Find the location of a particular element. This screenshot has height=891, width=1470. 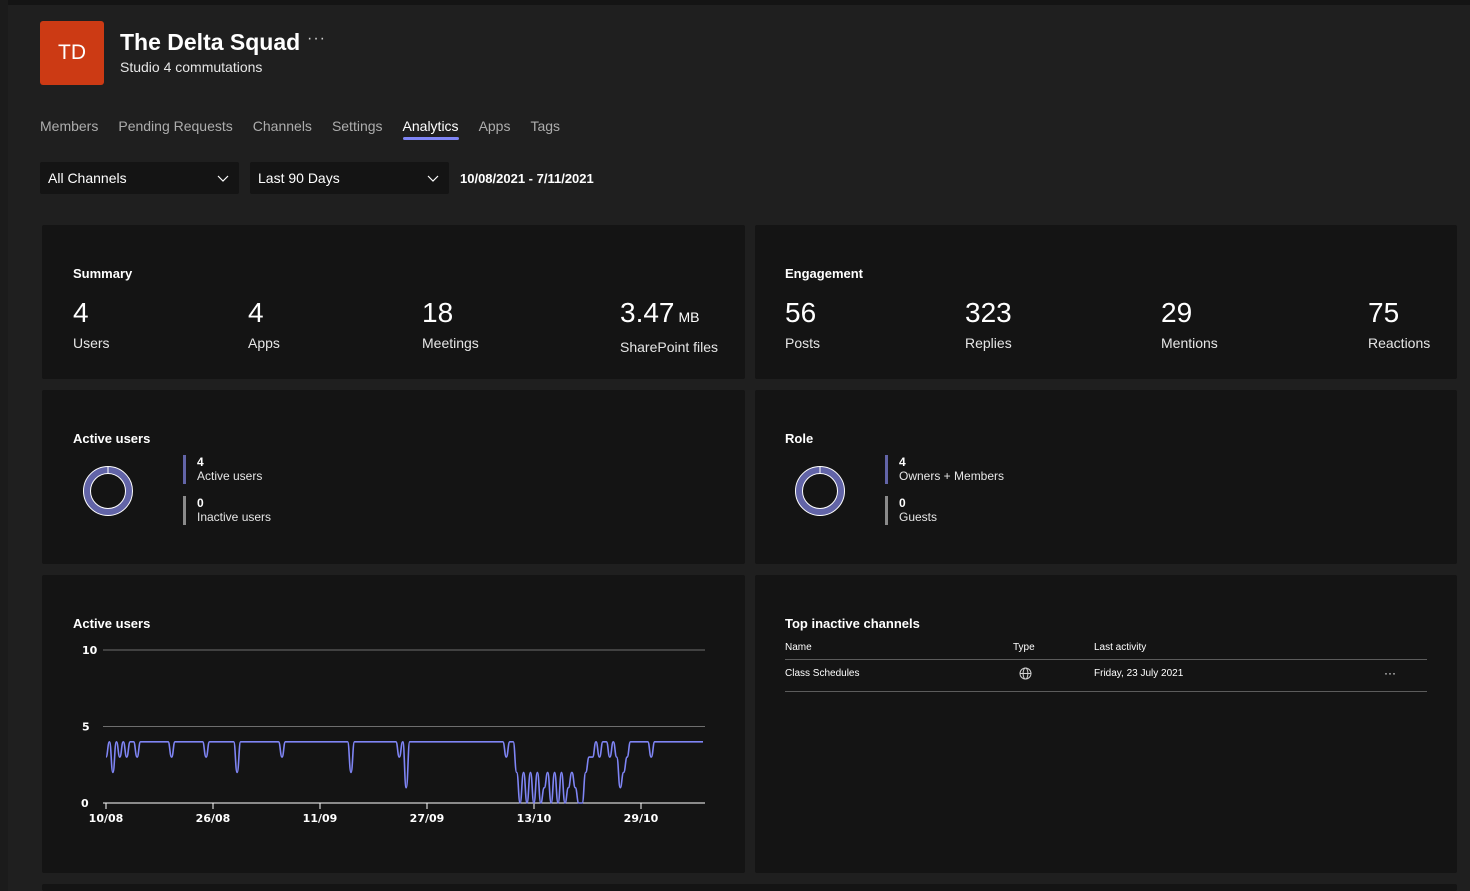

tab-settings: Settings is located at coordinates (357, 129).